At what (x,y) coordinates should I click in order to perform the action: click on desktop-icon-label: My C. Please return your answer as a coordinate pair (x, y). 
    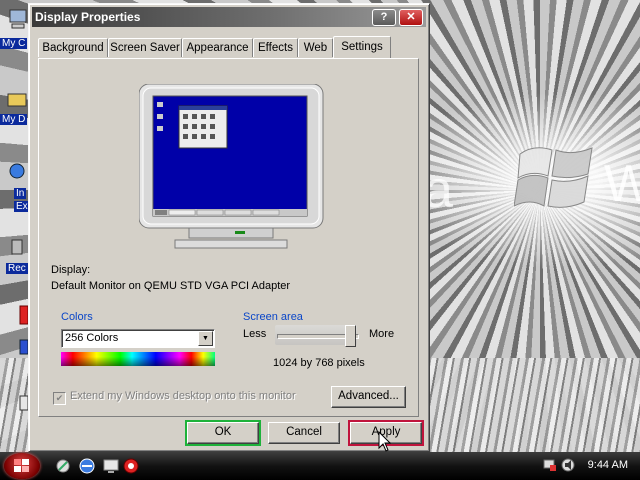
    Looking at the image, I should click on (14, 43).